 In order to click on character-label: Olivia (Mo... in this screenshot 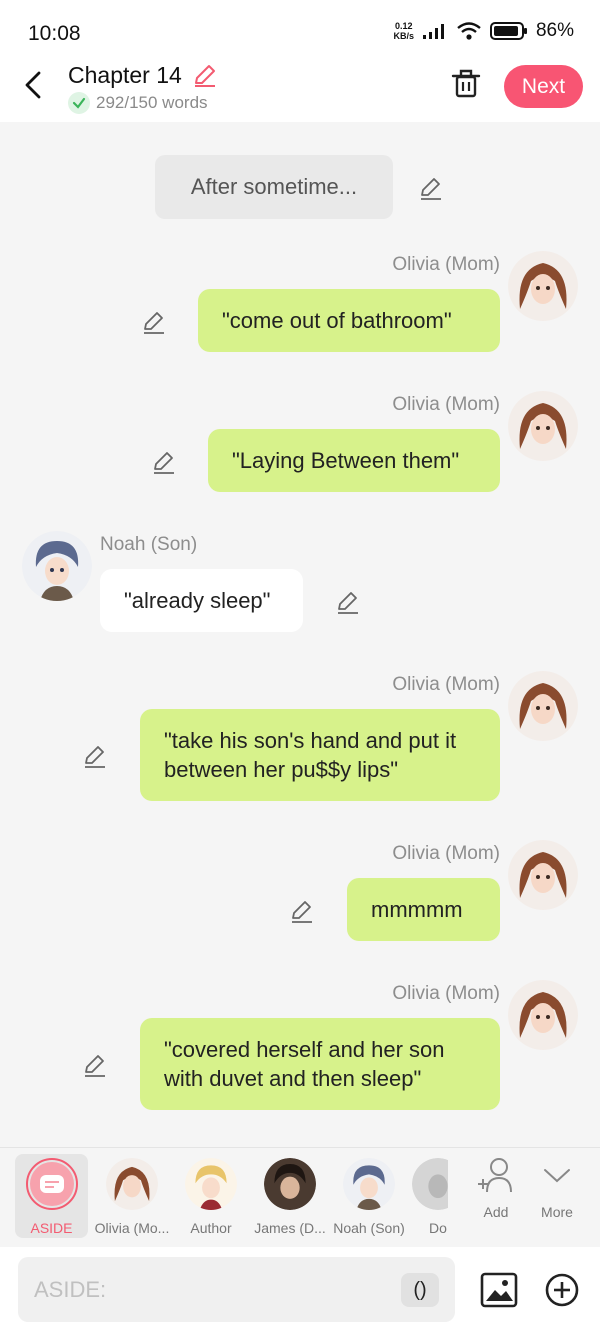, I will do `click(132, 1228)`.